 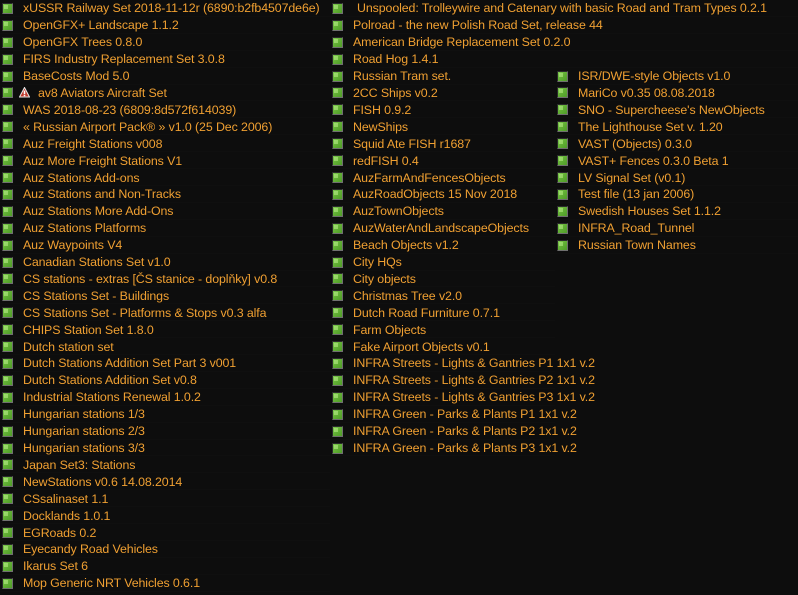 What do you see at coordinates (676, 109) in the screenshot?
I see `newgrf-list-item: SNO - Supercheese's NewObjects` at bounding box center [676, 109].